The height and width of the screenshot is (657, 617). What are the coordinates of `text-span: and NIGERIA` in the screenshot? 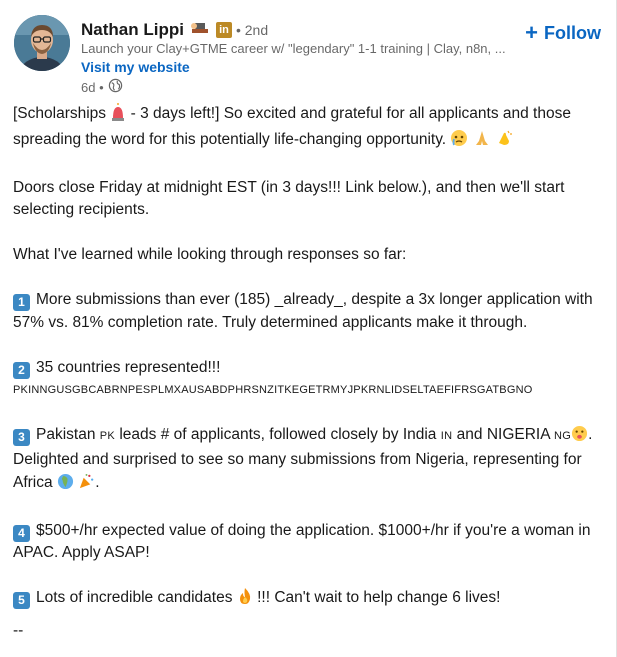 It's located at (503, 434).